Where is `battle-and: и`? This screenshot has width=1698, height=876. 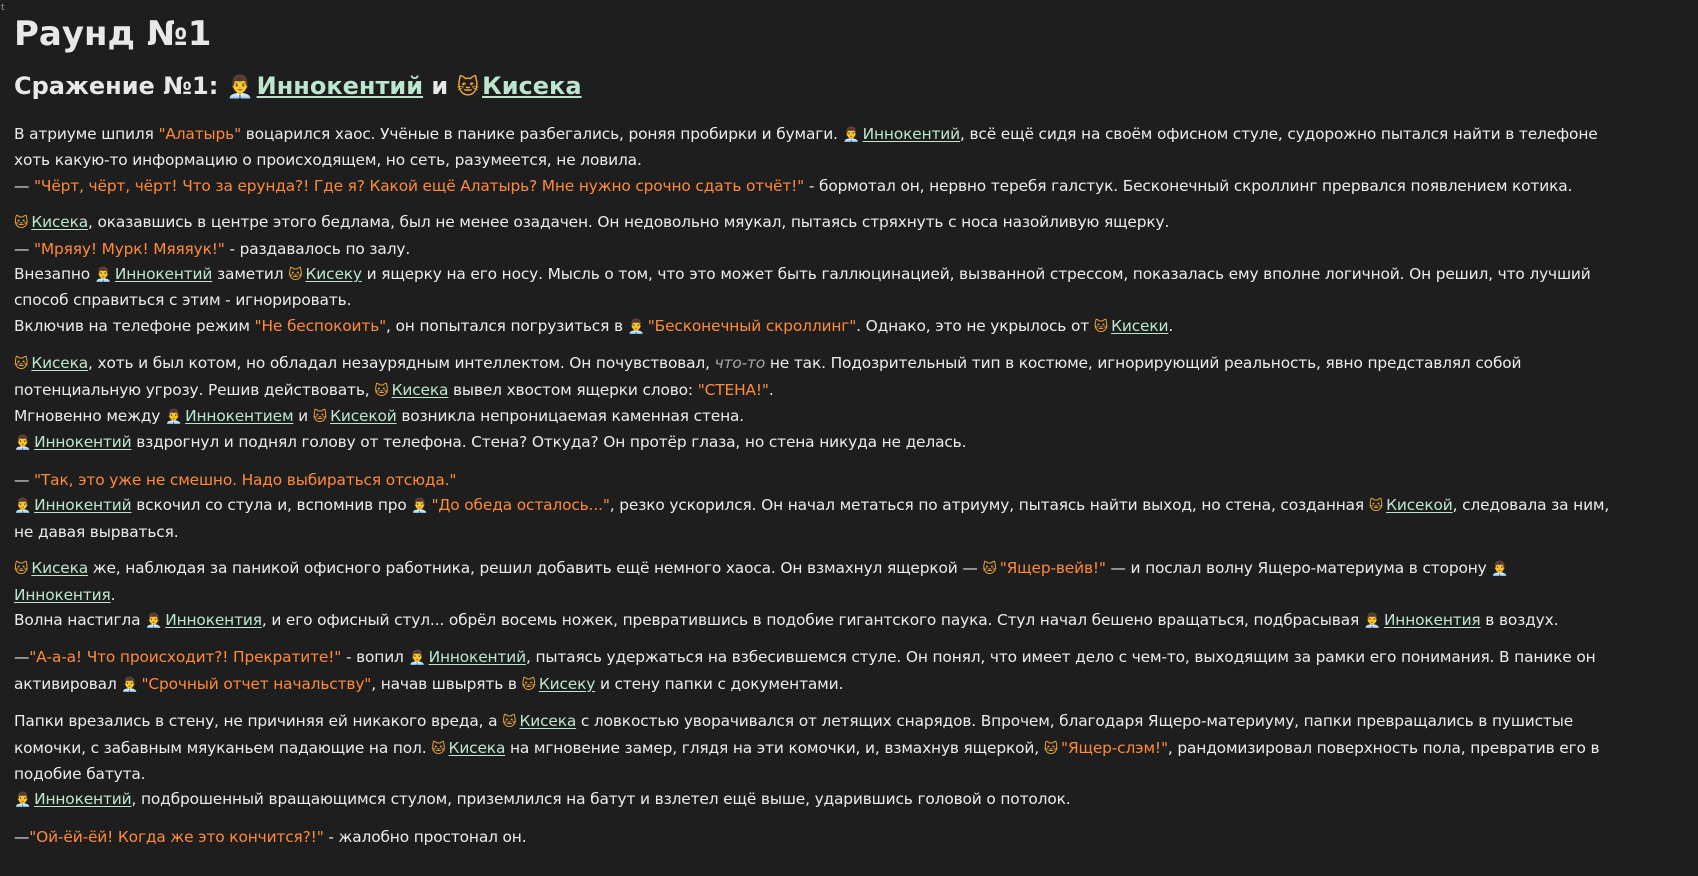
battle-and: и is located at coordinates (440, 86).